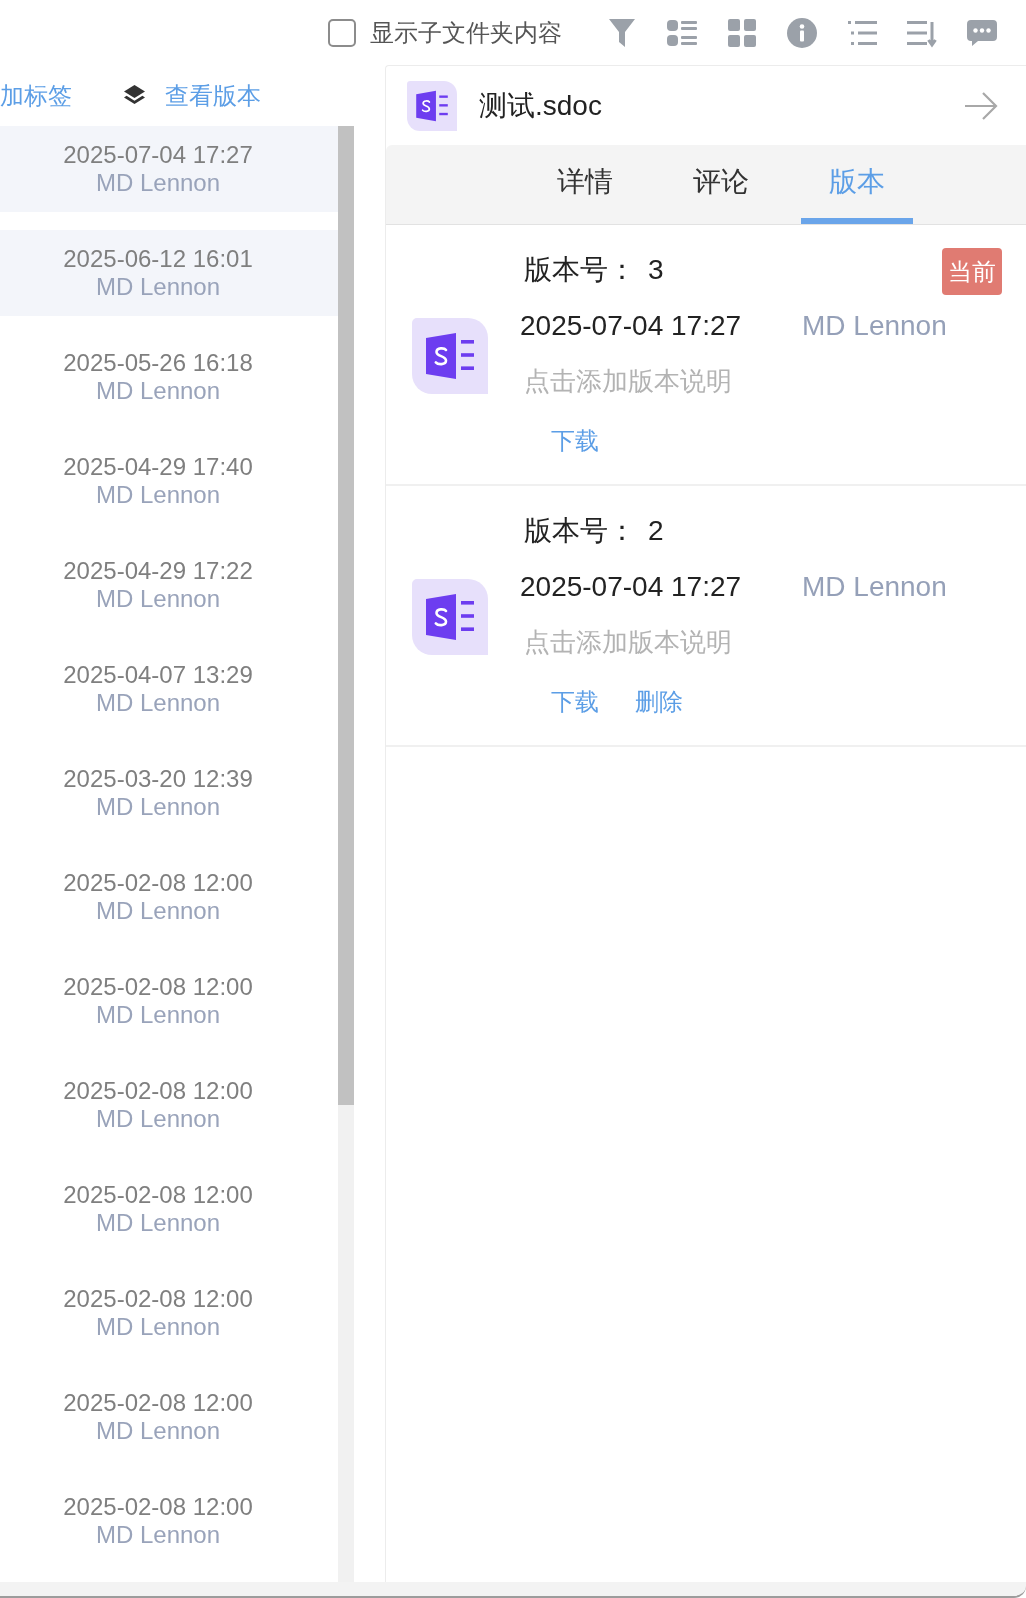  What do you see at coordinates (158, 363) in the screenshot?
I see `version-date: 2025-05-26 16:18` at bounding box center [158, 363].